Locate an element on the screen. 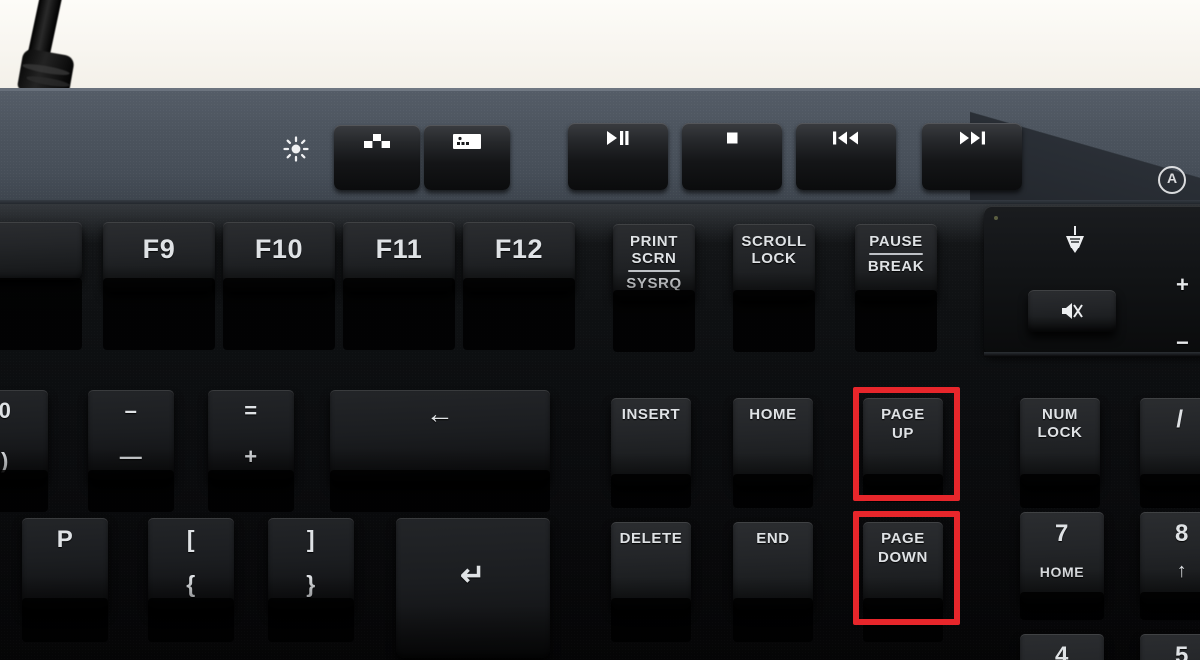  previous-track-icon is located at coordinates (846, 138).